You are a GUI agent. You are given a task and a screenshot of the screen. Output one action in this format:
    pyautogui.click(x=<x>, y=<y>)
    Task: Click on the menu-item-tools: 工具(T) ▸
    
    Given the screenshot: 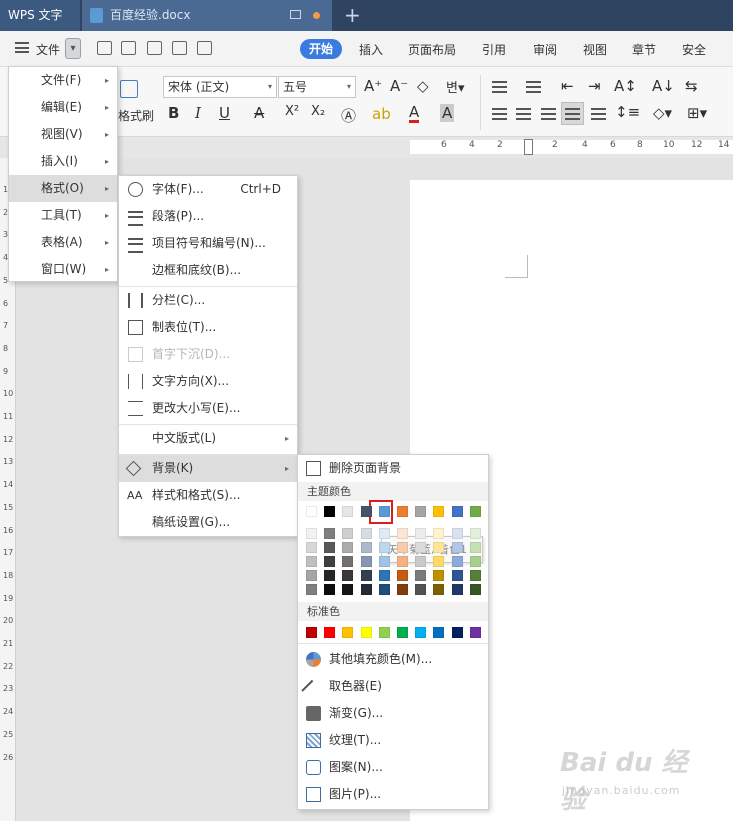 What is the action you would take?
    pyautogui.click(x=63, y=215)
    